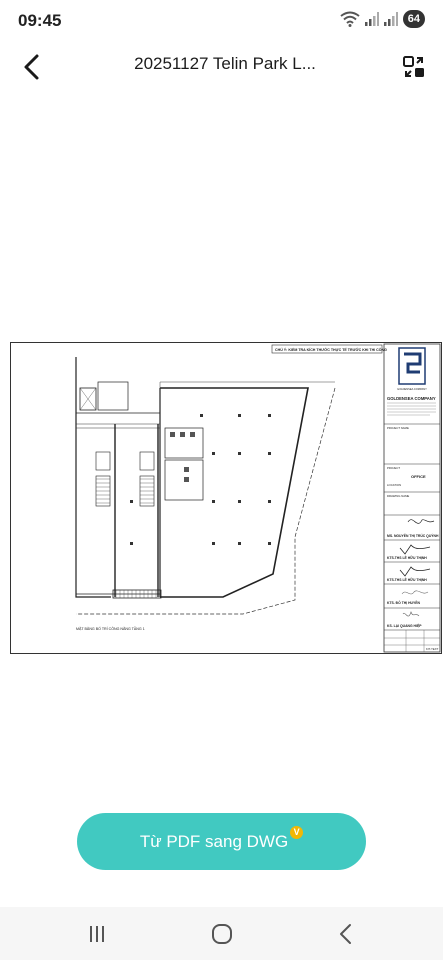  What do you see at coordinates (393, 468) in the screenshot?
I see `project-name-label: PROJECT` at bounding box center [393, 468].